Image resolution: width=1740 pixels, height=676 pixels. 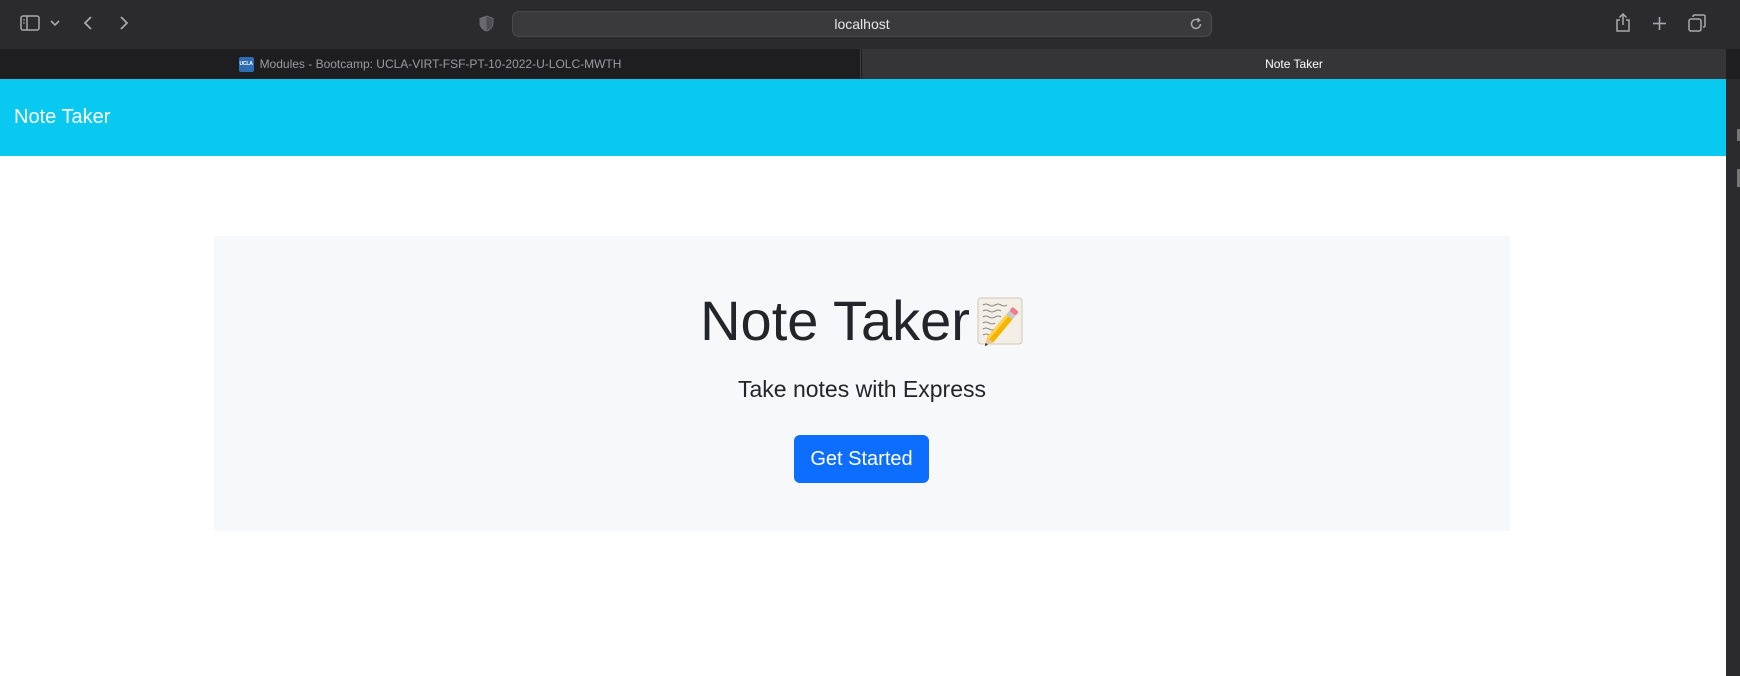 What do you see at coordinates (55, 23) in the screenshot?
I see `chevron-down-icon` at bounding box center [55, 23].